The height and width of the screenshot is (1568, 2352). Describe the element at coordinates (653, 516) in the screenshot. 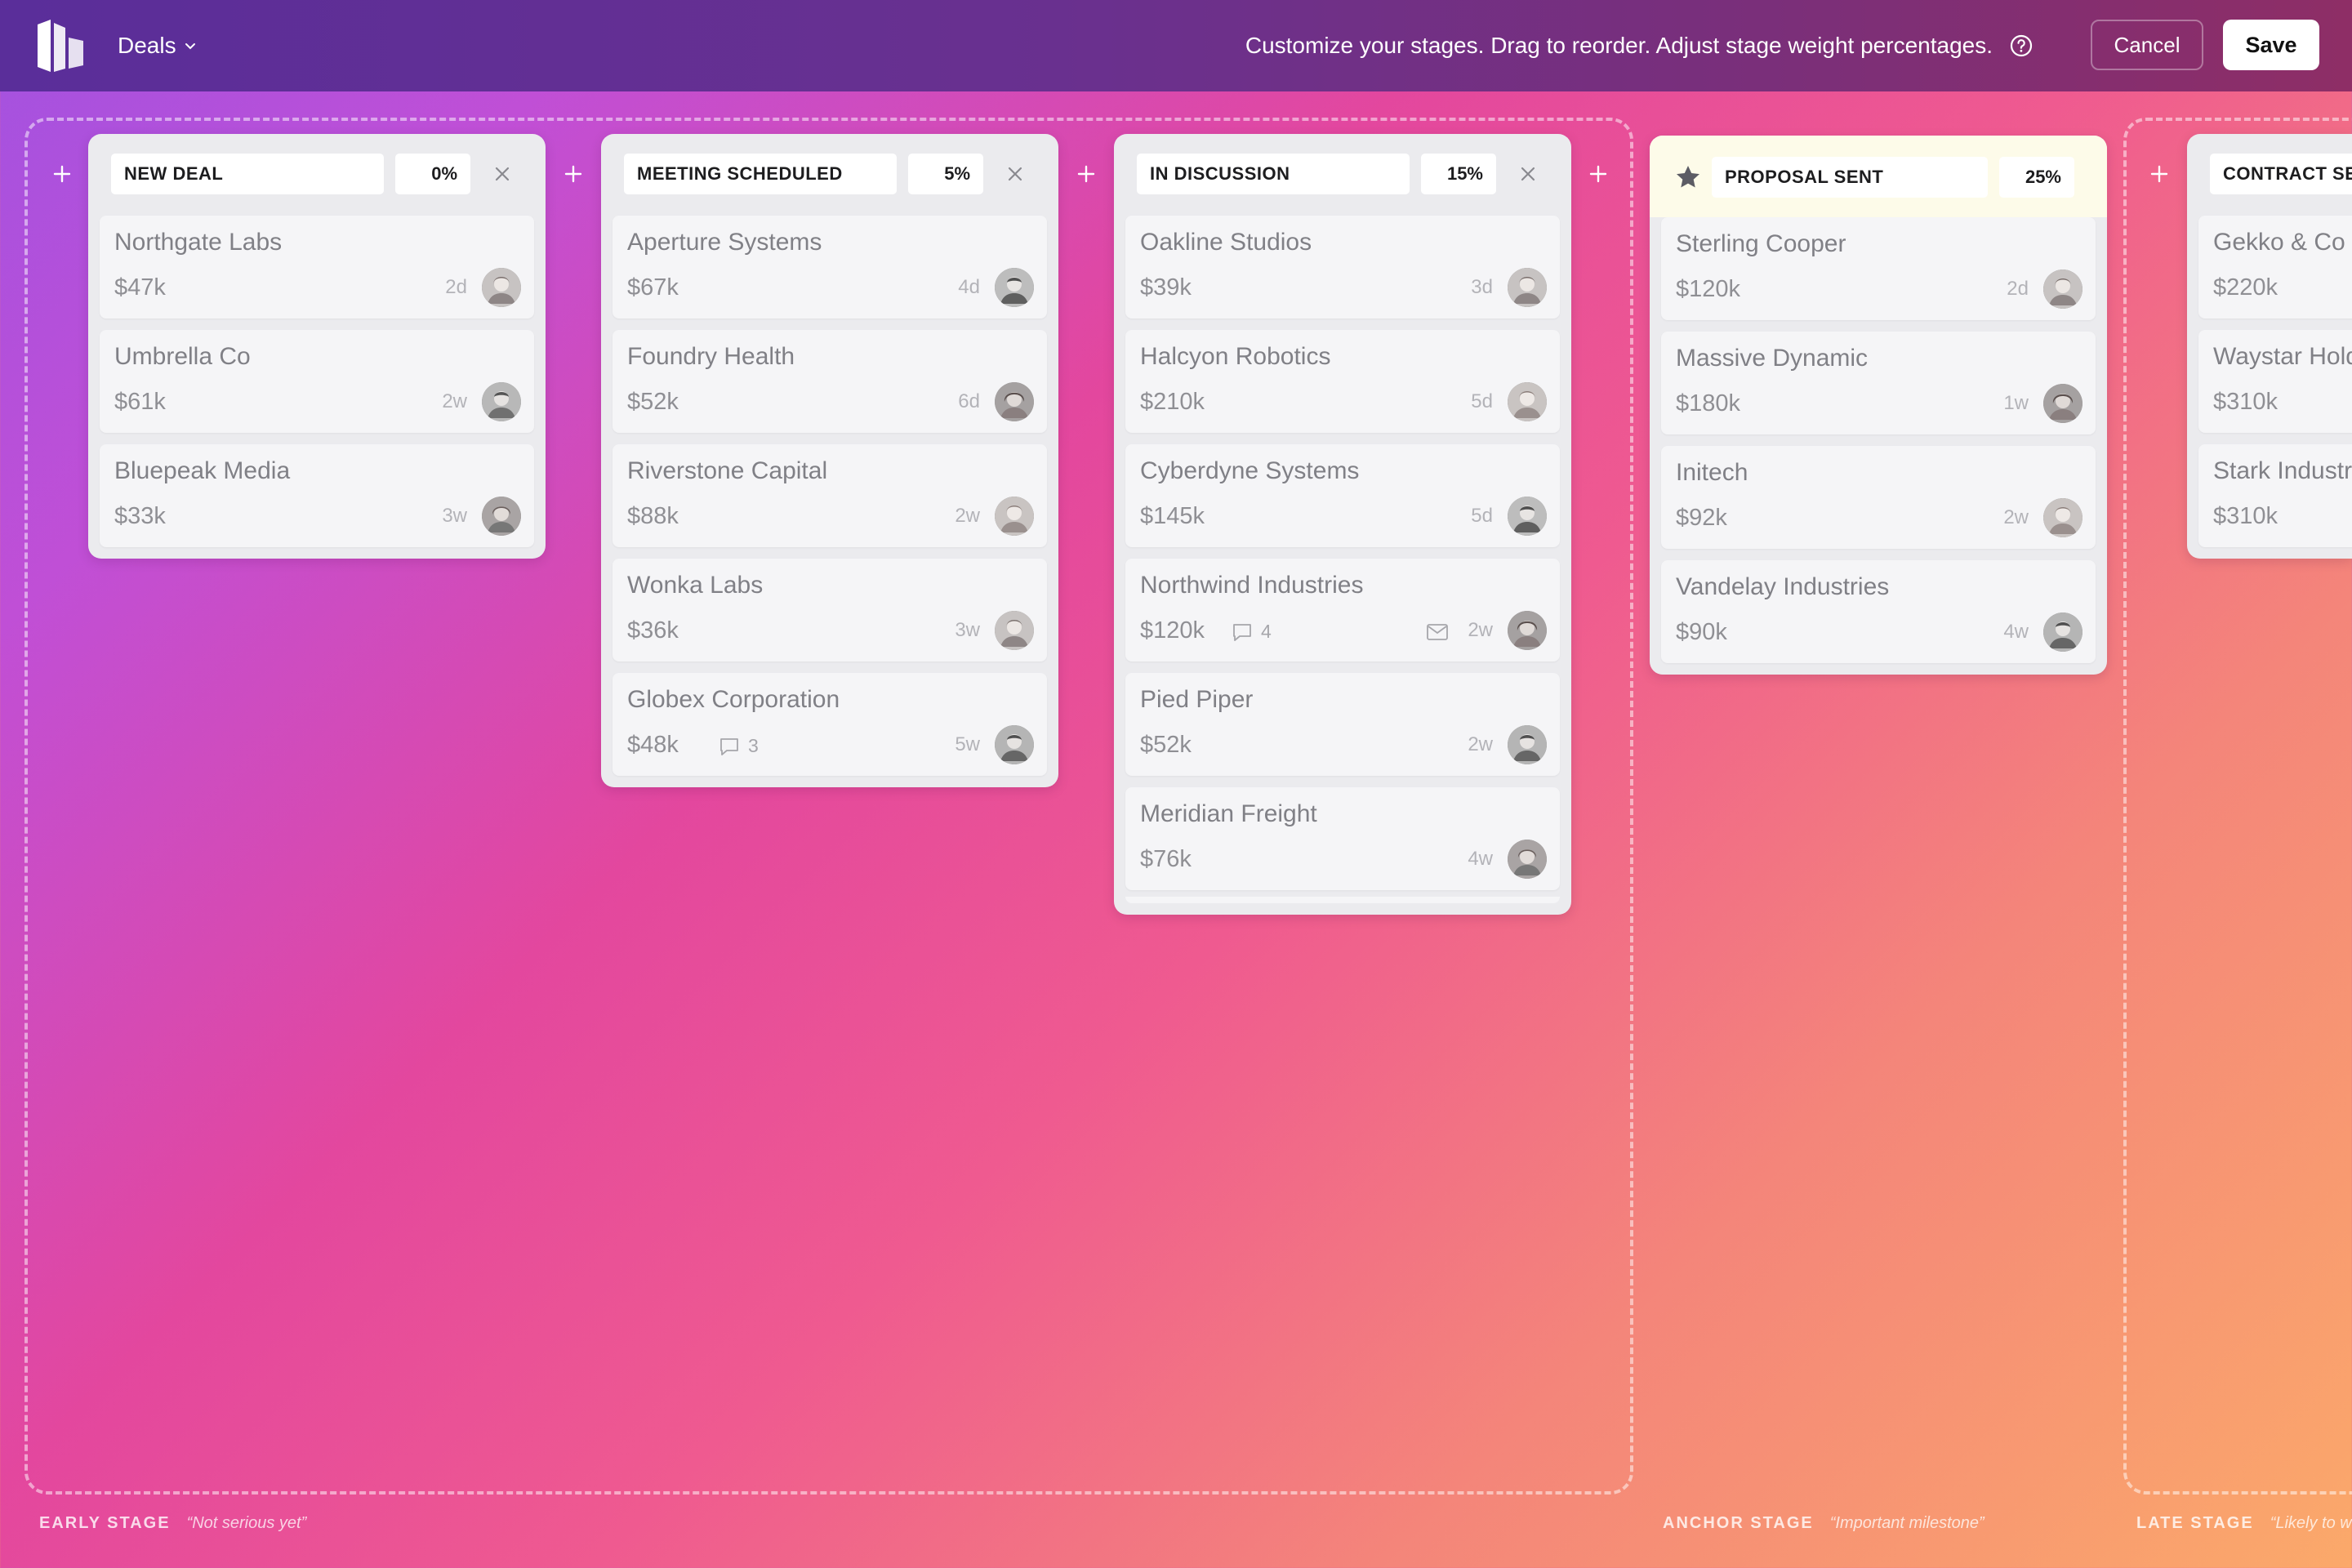

I see `deal-amount: $88k` at that location.